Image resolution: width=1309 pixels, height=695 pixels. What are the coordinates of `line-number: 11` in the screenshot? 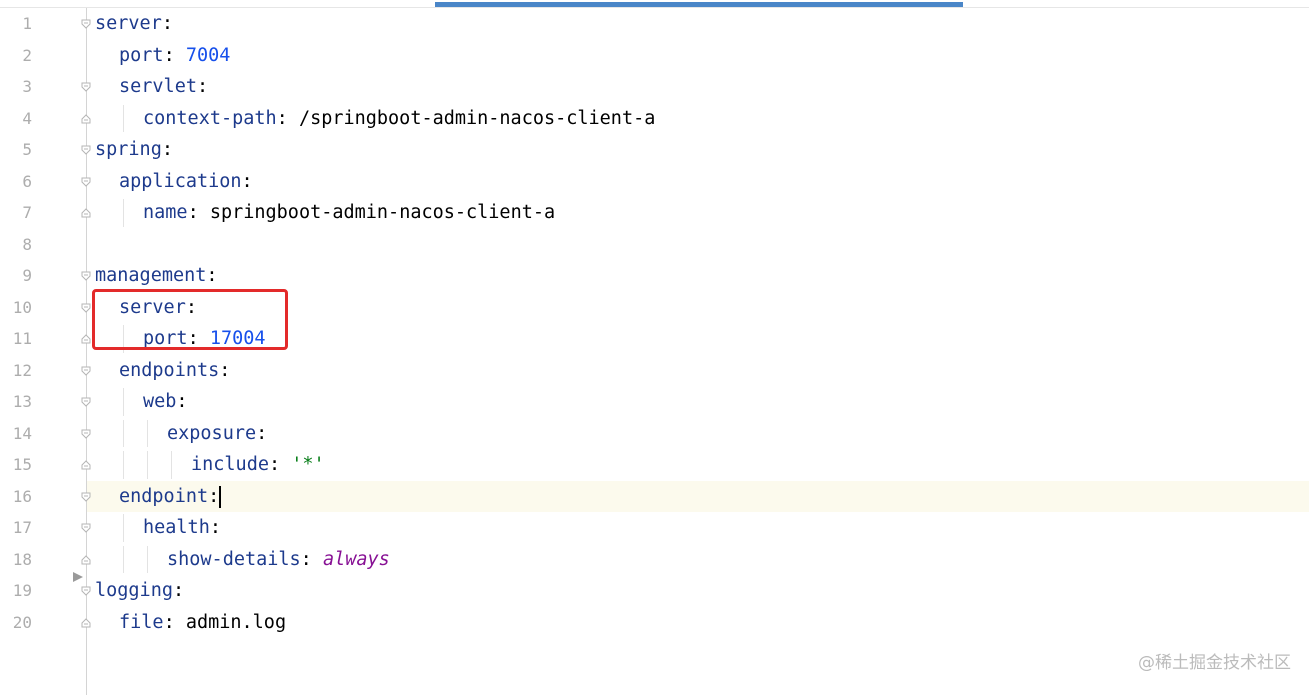 It's located at (22, 338).